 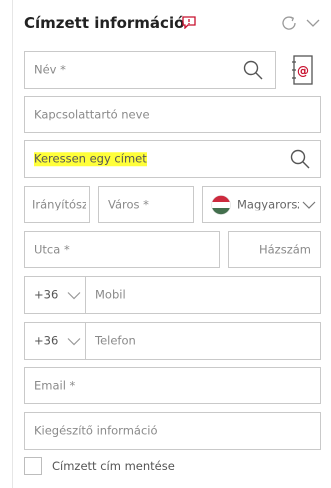 What do you see at coordinates (113, 466) in the screenshot?
I see `save-recipient-label: Címzett cím mentése` at bounding box center [113, 466].